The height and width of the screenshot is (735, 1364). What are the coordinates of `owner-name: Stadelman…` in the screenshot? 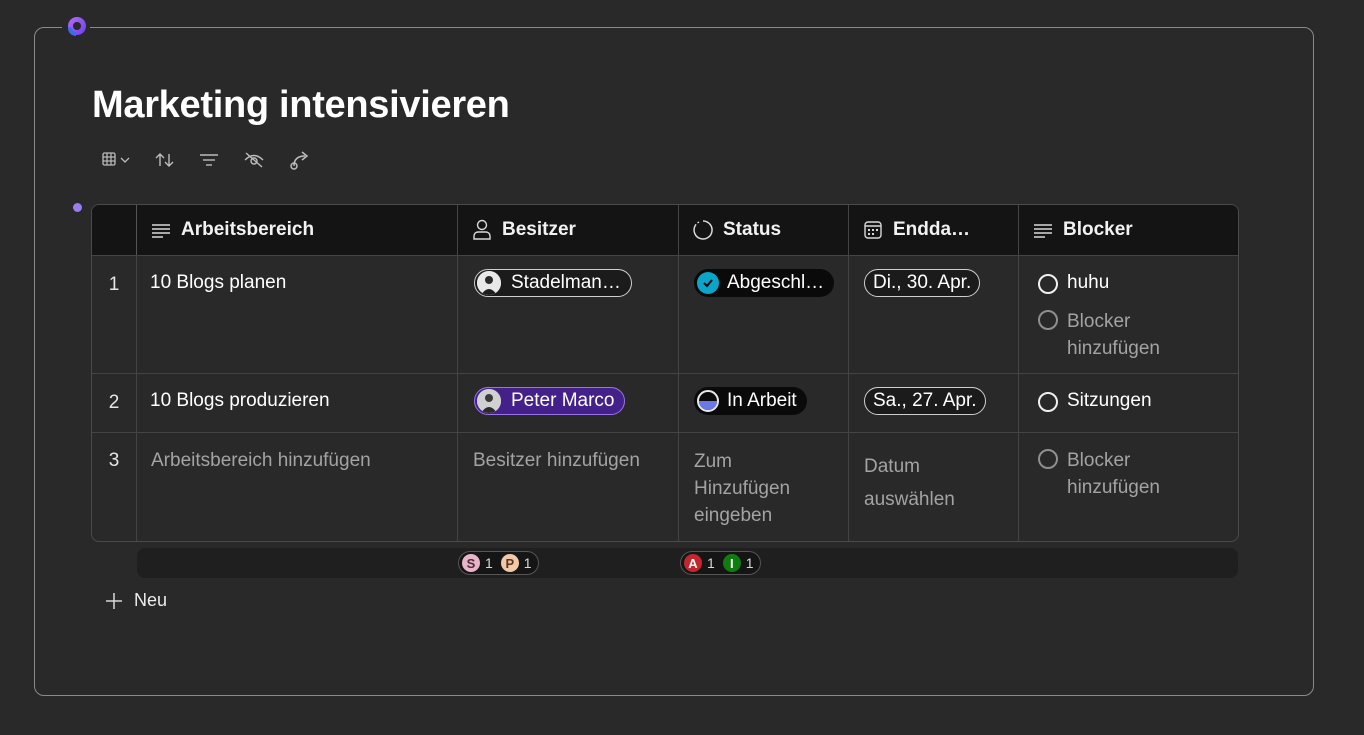 It's located at (566, 282).